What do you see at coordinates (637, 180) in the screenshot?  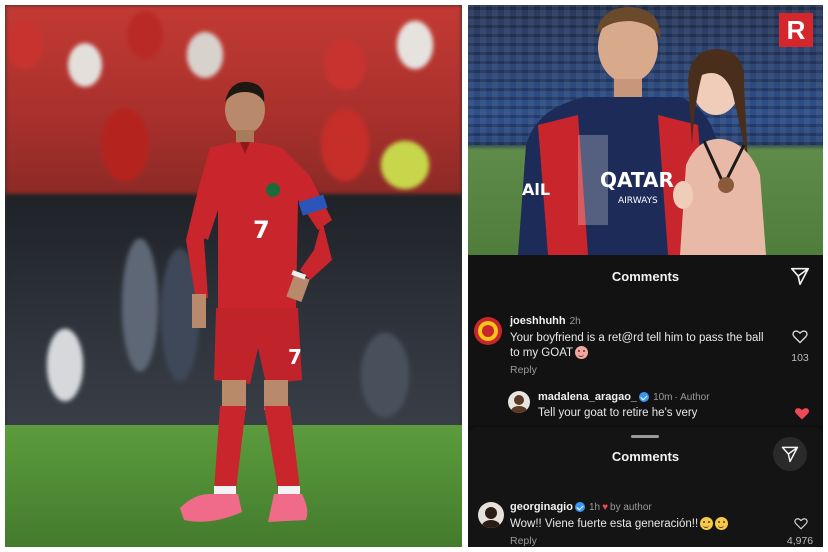 I see `jersey-sponsor: QATAR` at bounding box center [637, 180].